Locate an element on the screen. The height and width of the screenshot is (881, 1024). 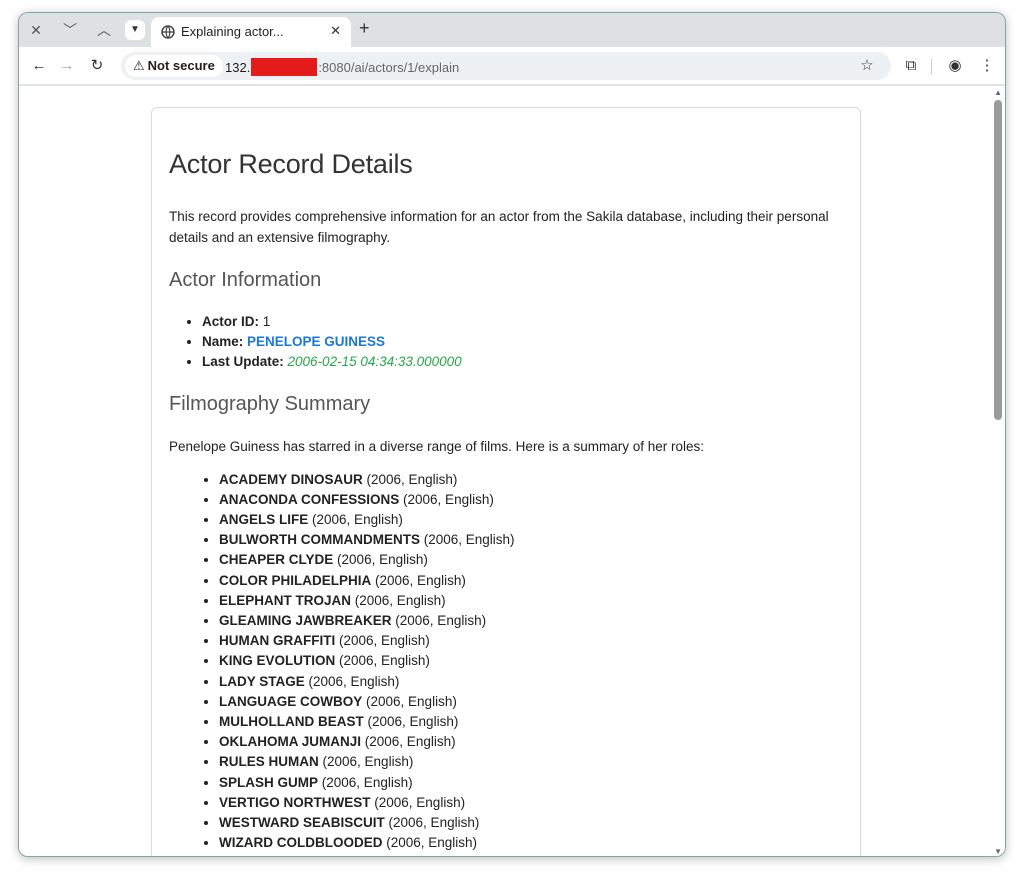
film-item: COLOR PHILADELPHIA (2006, English) is located at coordinates (531, 581).